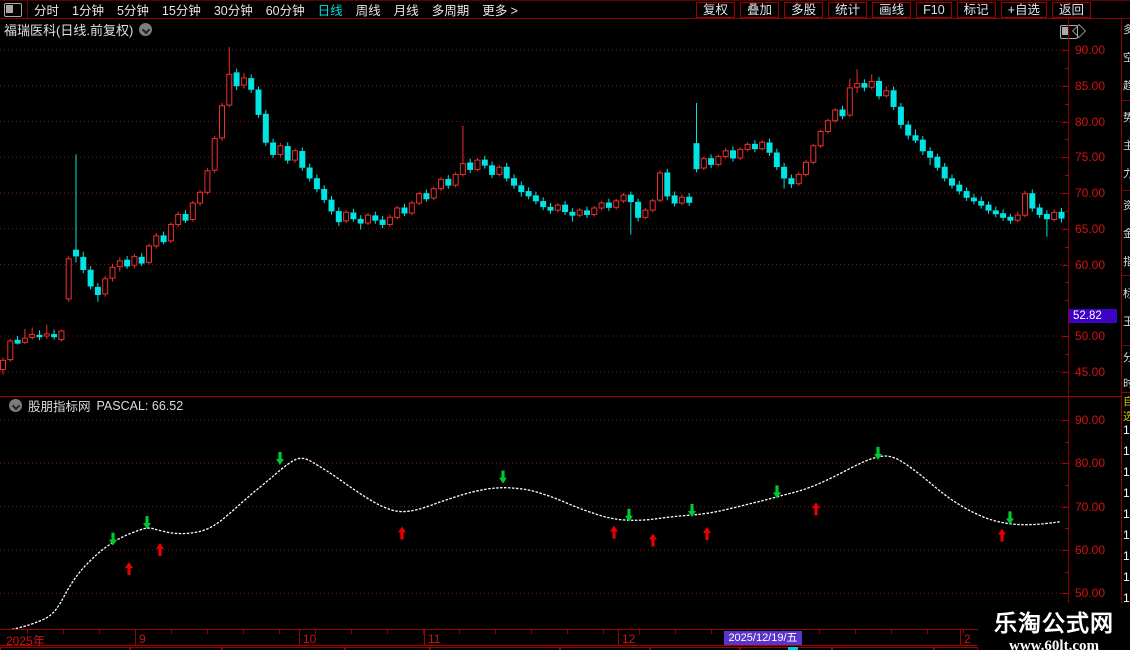  Describe the element at coordinates (892, 10) in the screenshot. I see `toolbar-button: 画线` at that location.